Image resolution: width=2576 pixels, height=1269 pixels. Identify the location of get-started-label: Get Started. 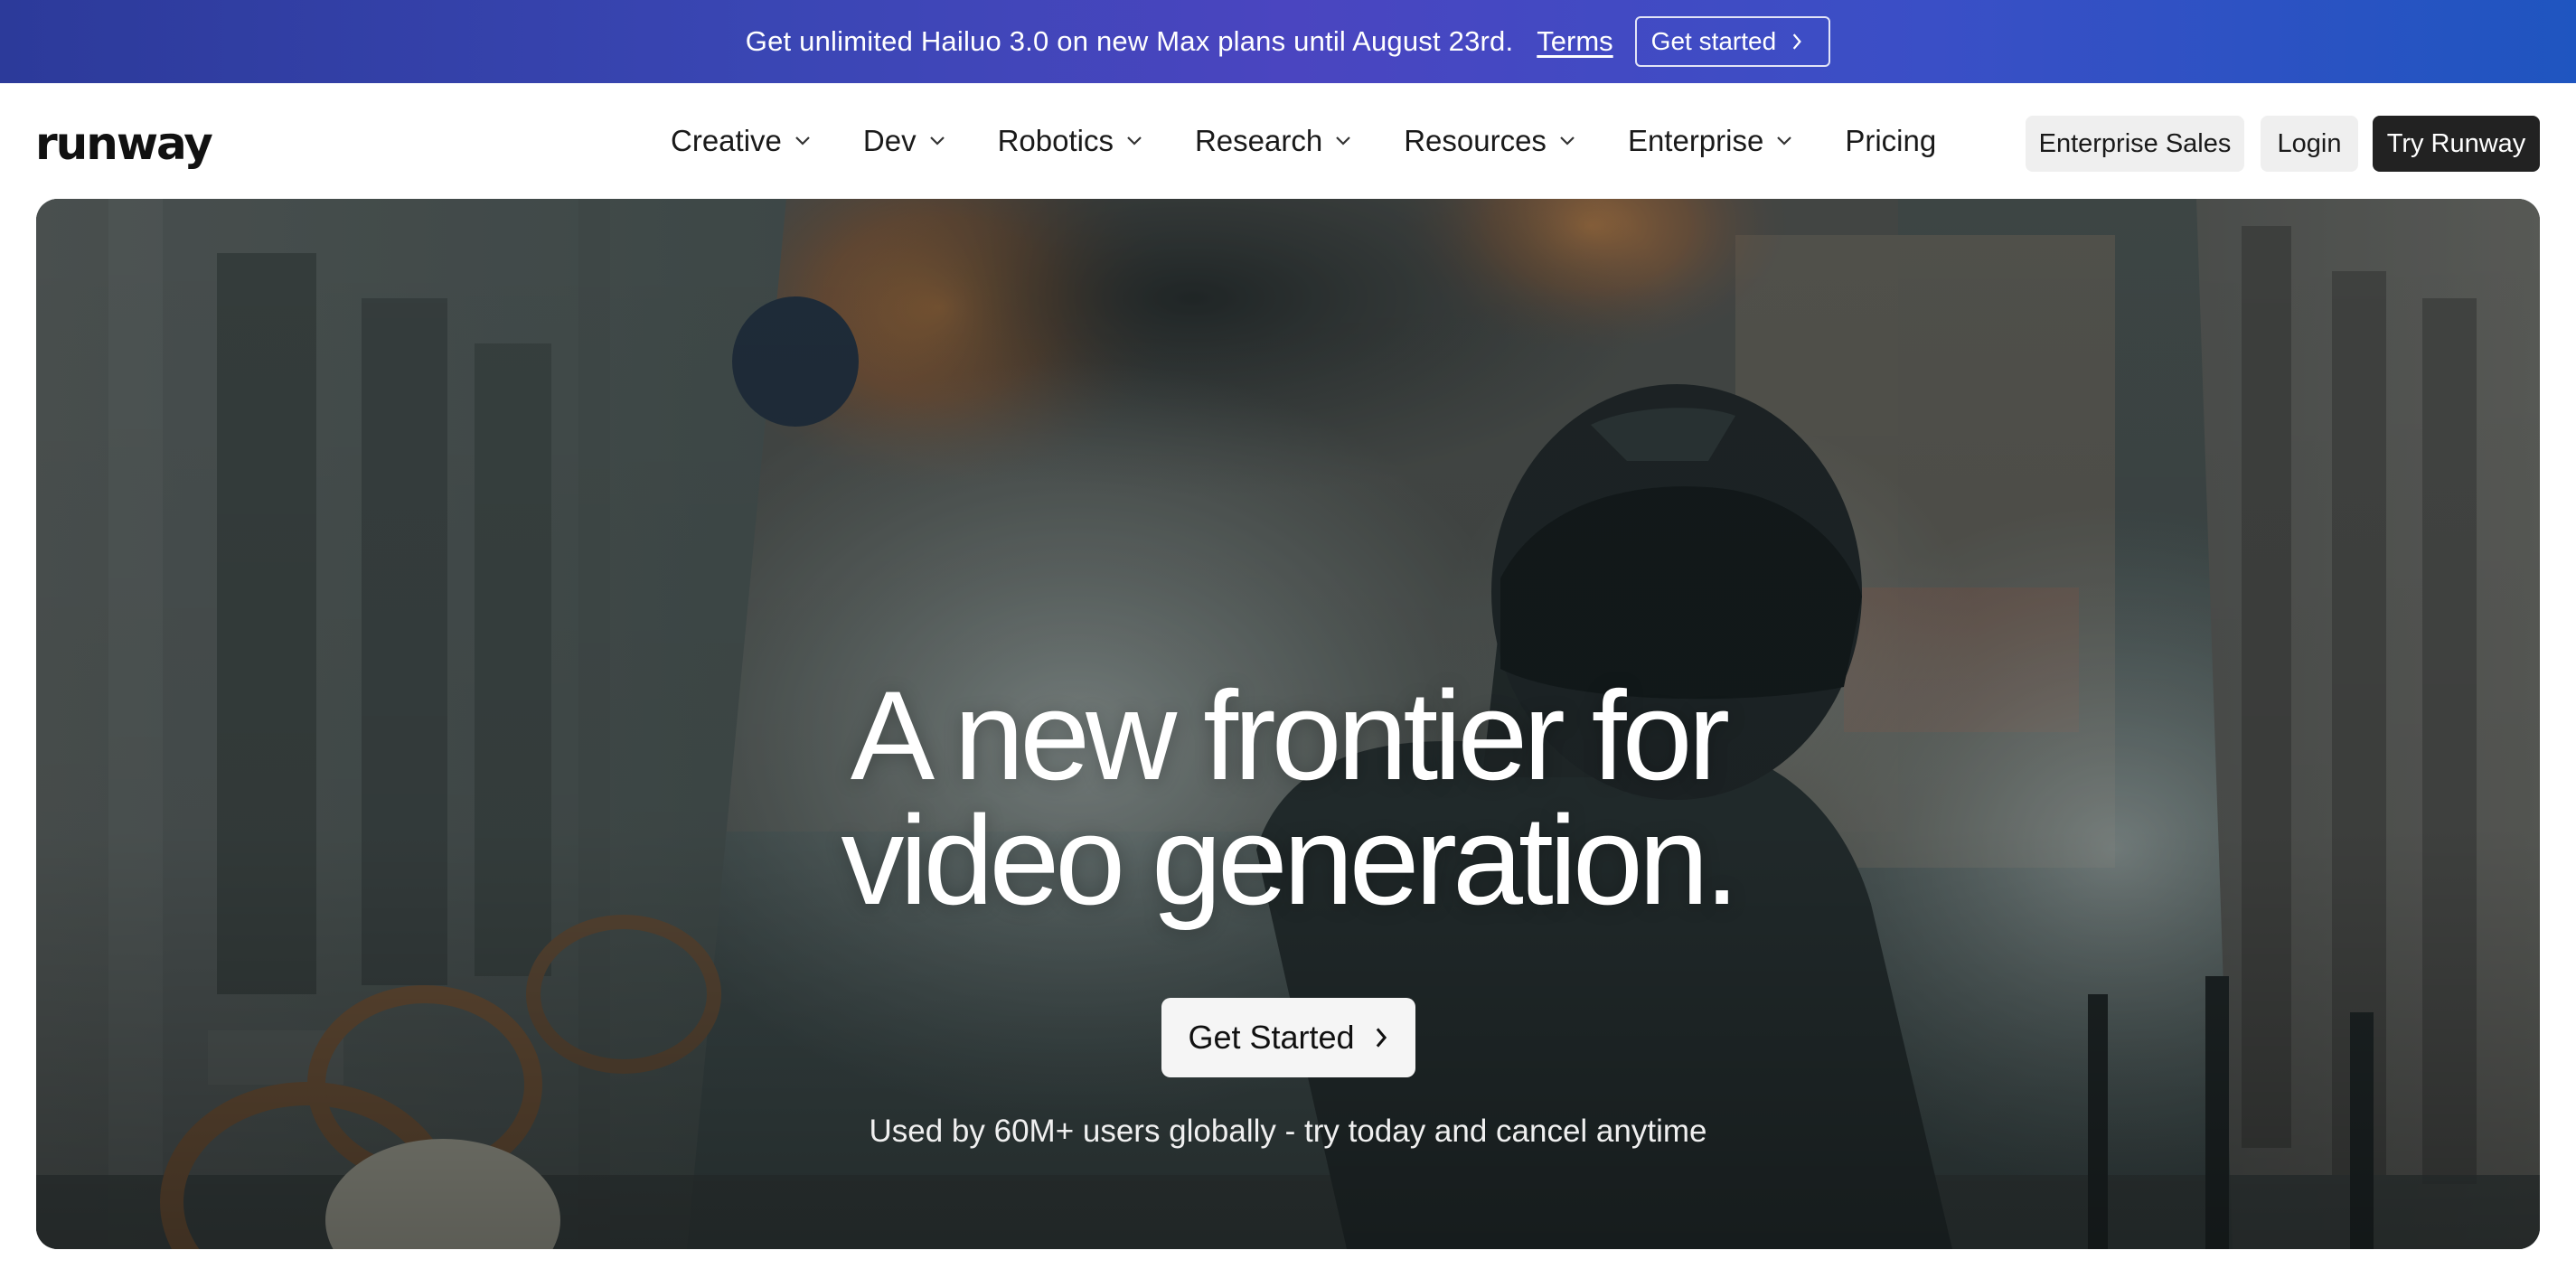
(1272, 1037).